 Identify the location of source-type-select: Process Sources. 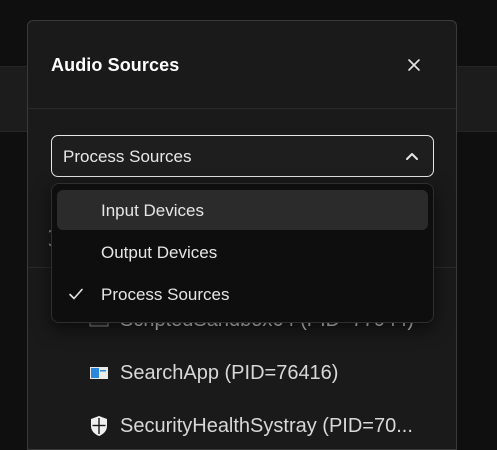
(242, 156).